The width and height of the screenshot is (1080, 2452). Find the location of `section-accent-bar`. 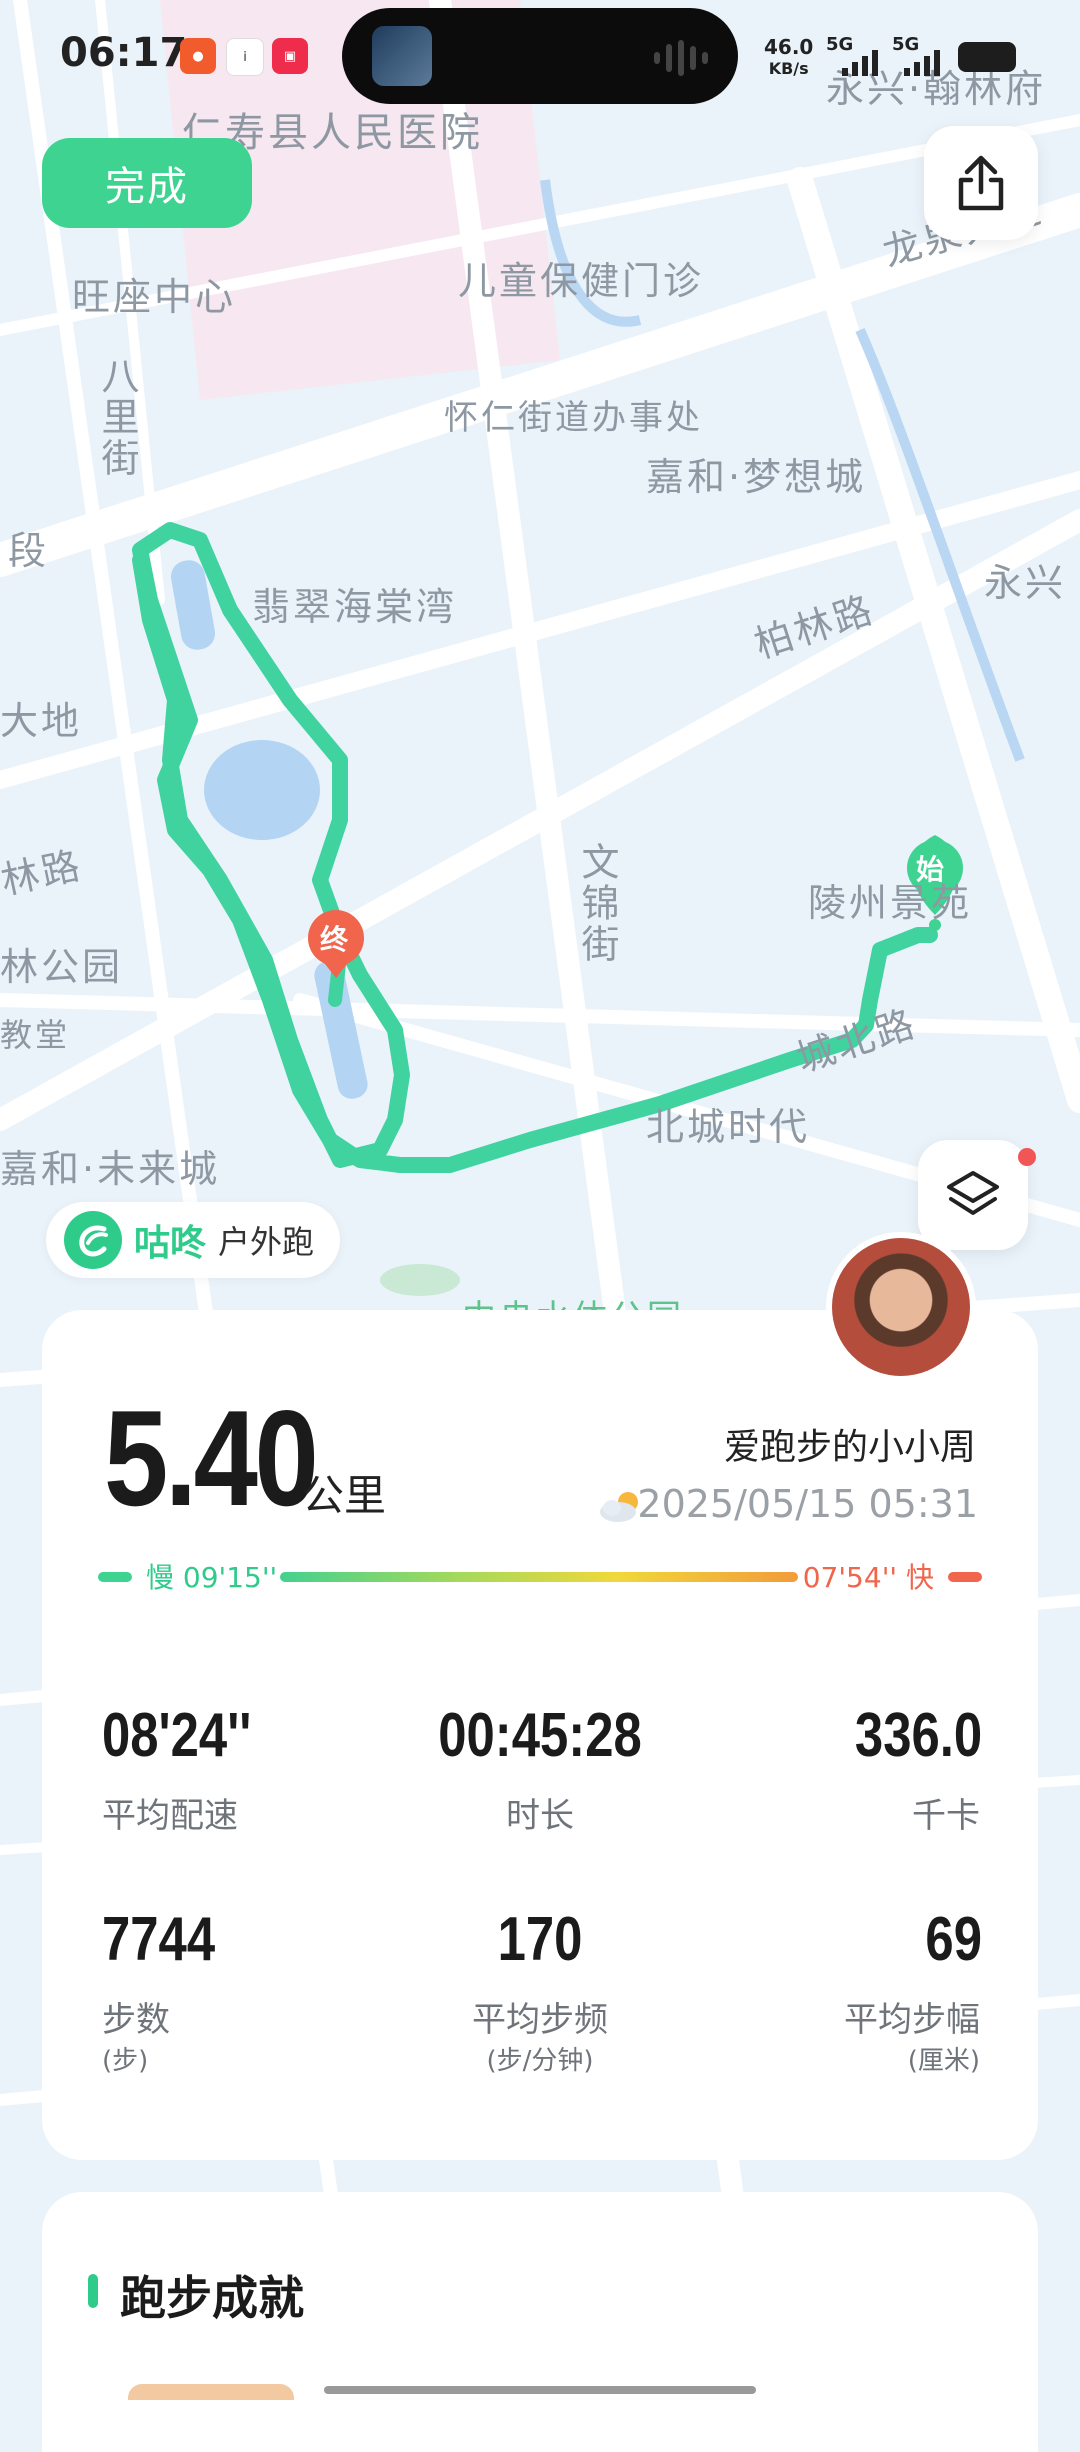

section-accent-bar is located at coordinates (93, 2291).